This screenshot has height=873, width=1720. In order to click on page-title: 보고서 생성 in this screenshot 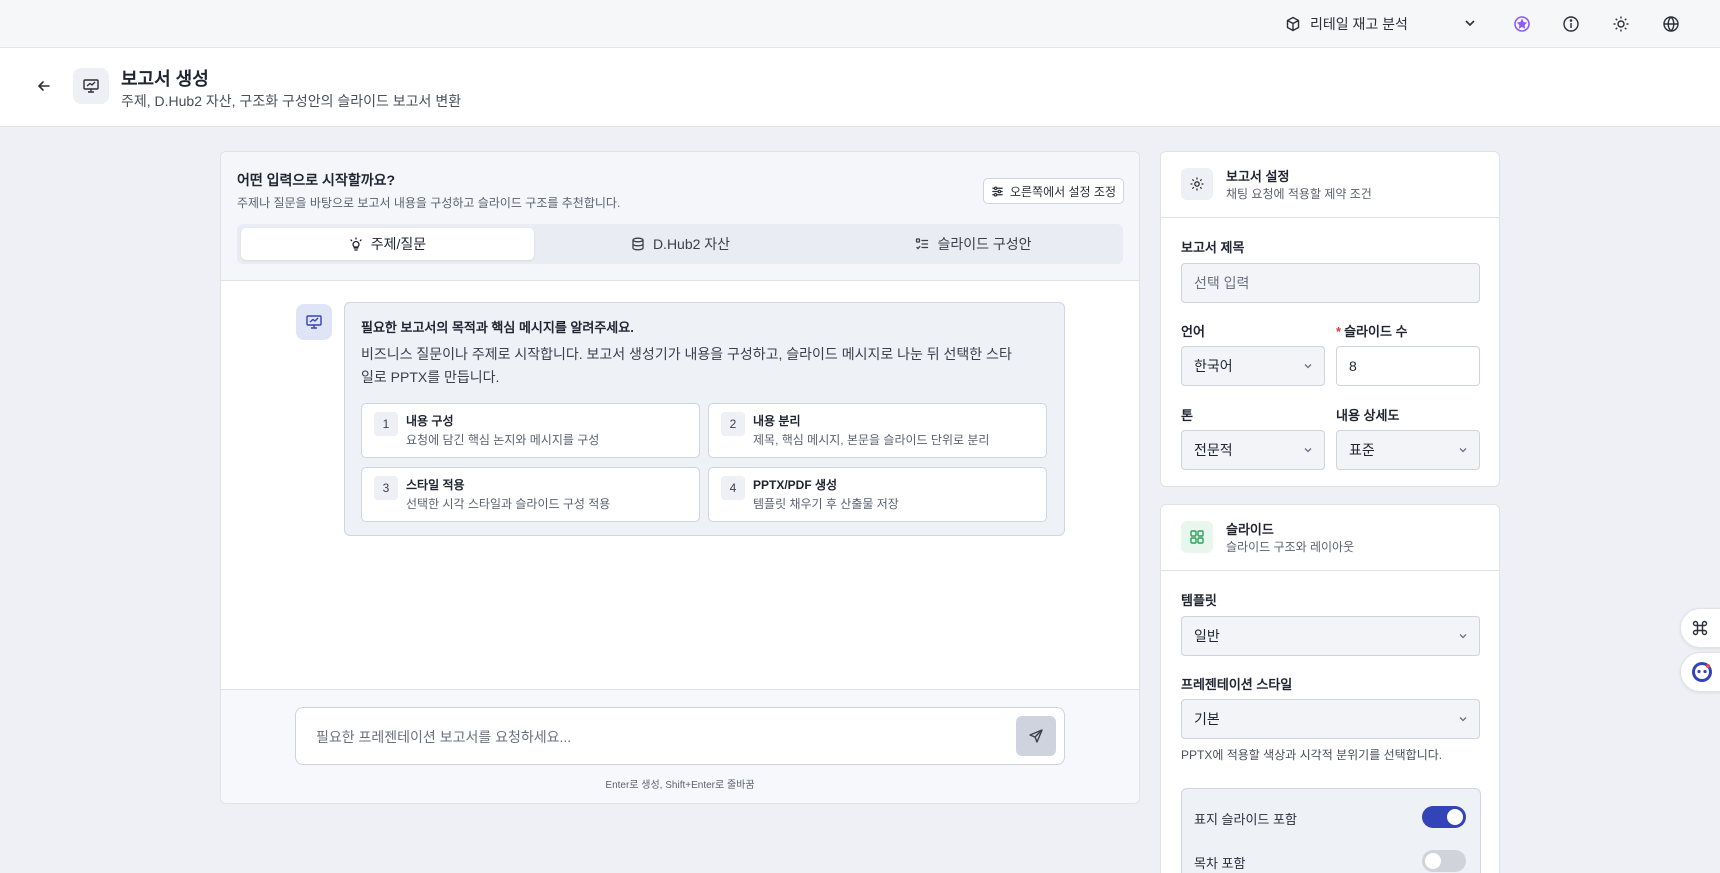, I will do `click(165, 79)`.